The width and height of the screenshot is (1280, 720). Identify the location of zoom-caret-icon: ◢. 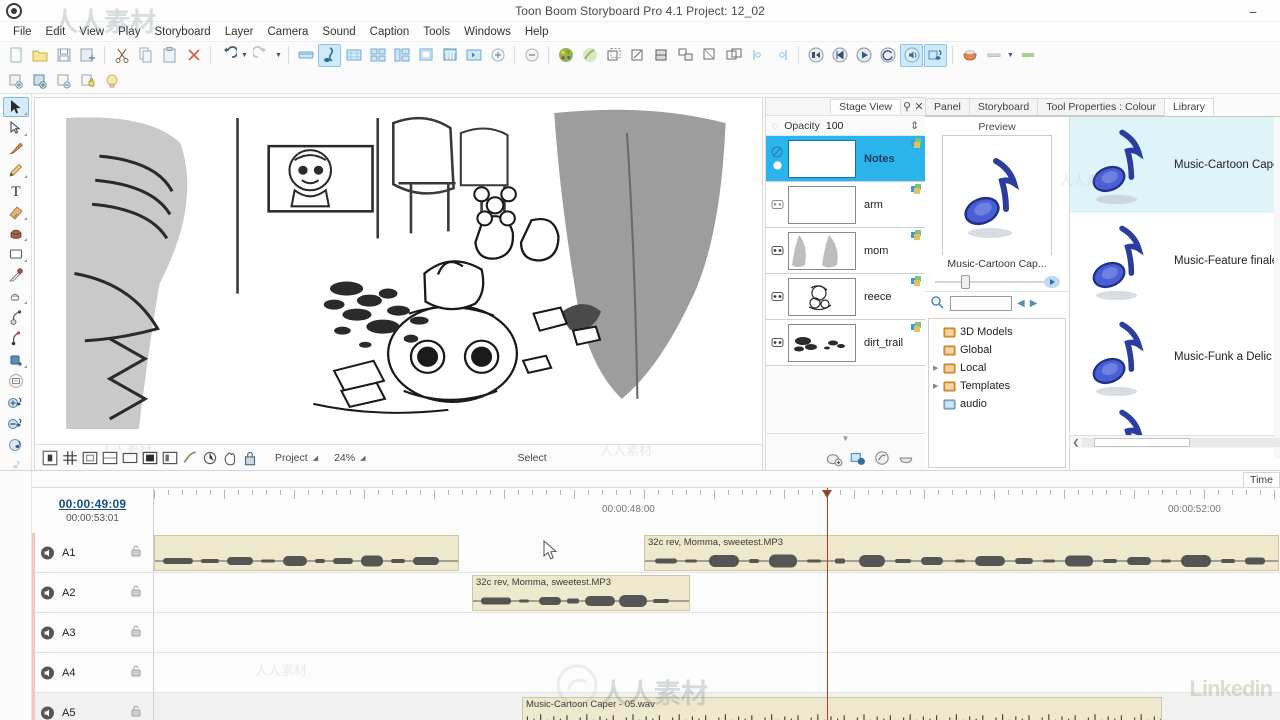
(362, 458).